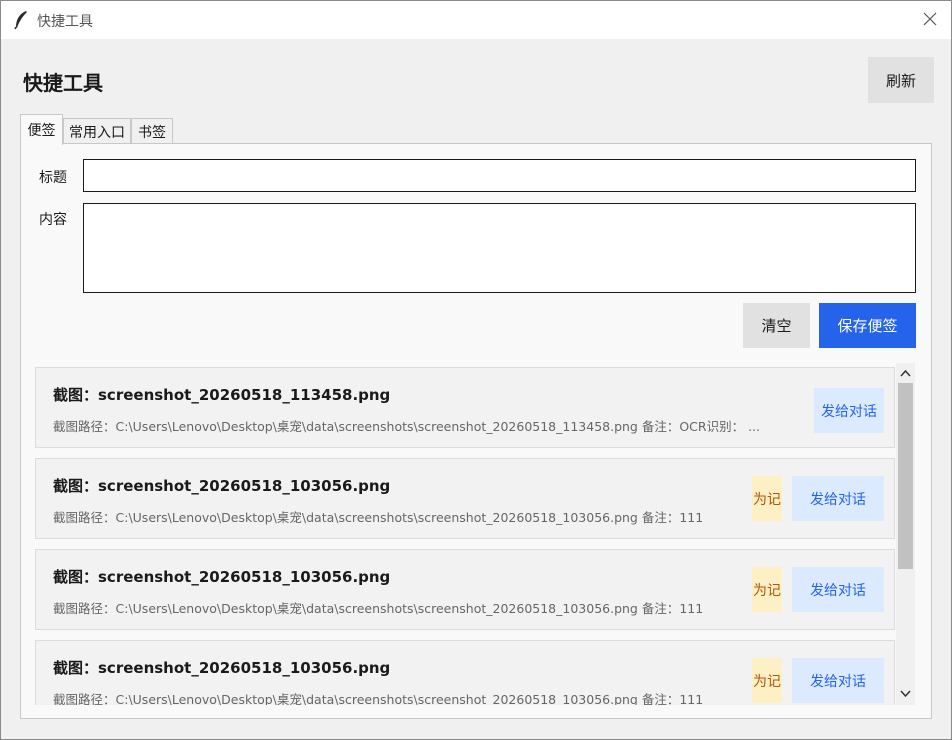 The image size is (952, 740). I want to click on content-label: 内容, so click(53, 220).